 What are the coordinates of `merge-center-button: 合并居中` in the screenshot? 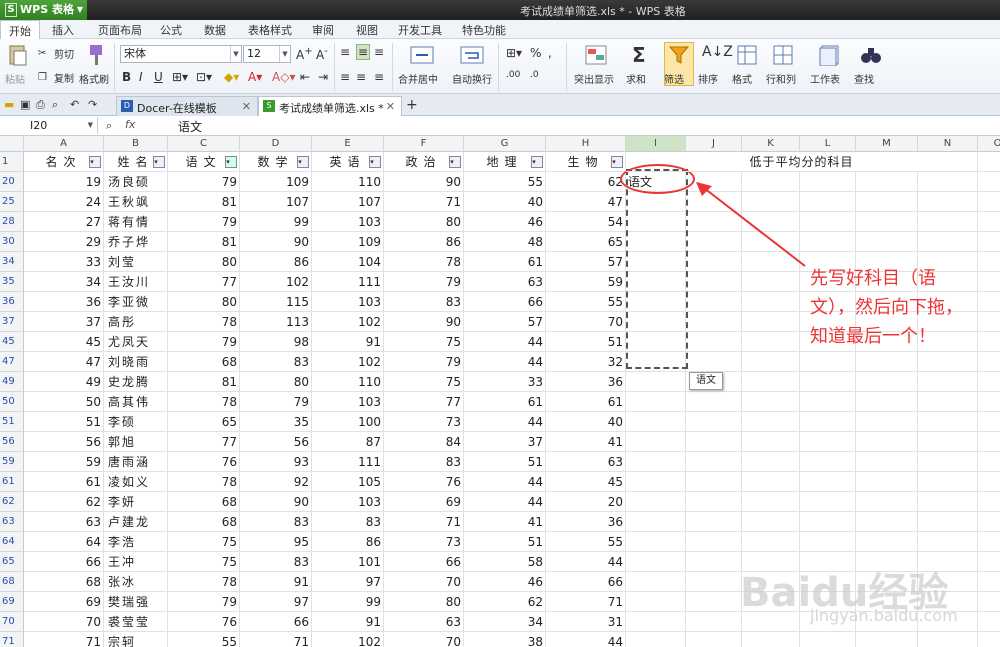 It's located at (418, 78).